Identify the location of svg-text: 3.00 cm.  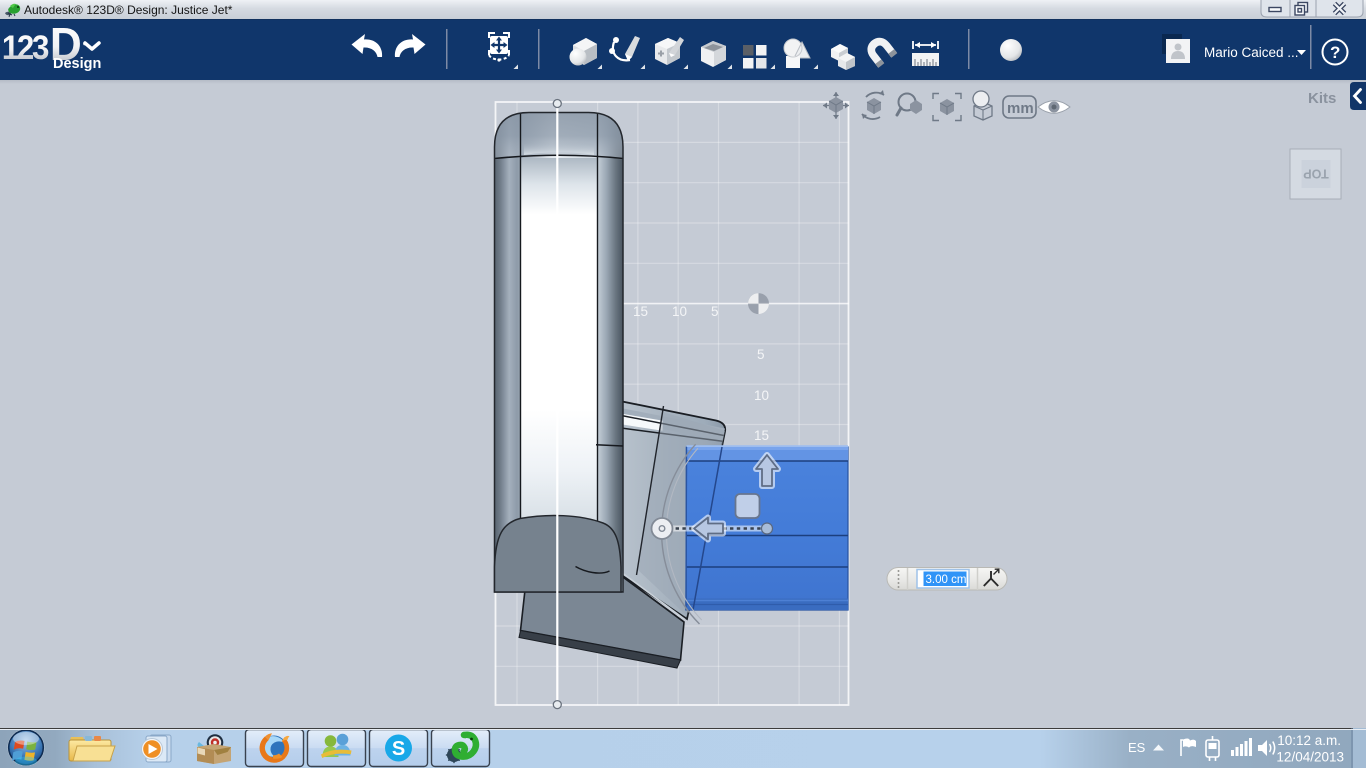
(946, 580).